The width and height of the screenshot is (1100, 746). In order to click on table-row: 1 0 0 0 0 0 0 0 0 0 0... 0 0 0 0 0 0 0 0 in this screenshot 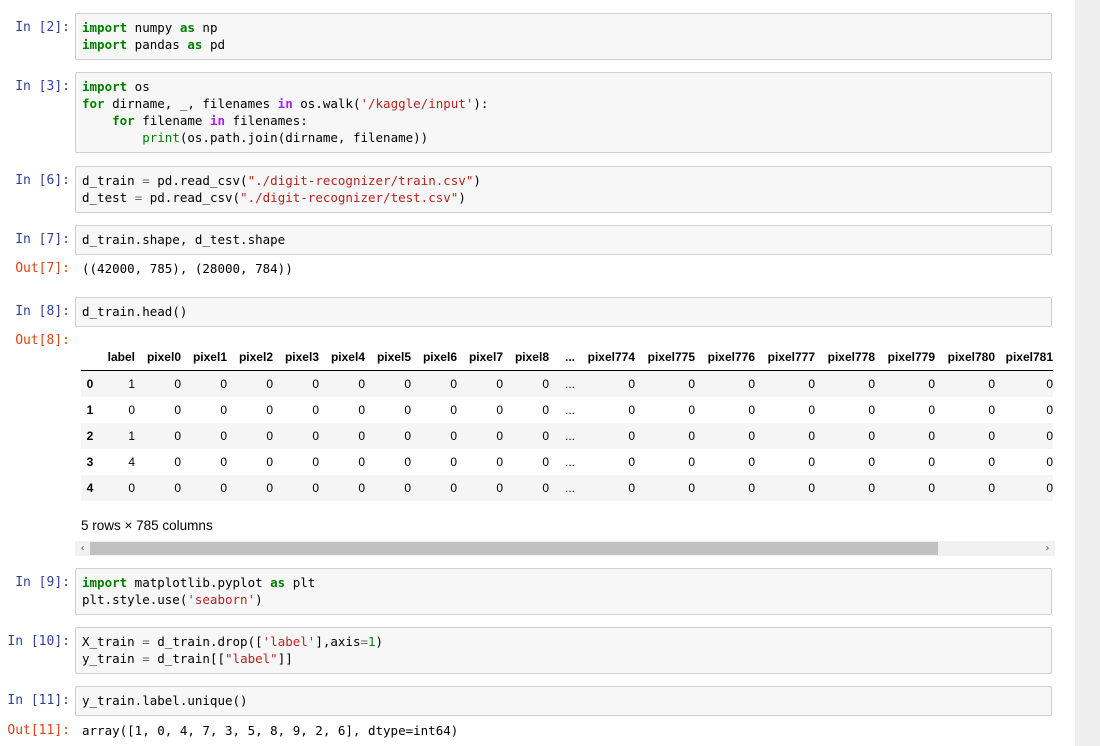, I will do `click(567, 410)`.